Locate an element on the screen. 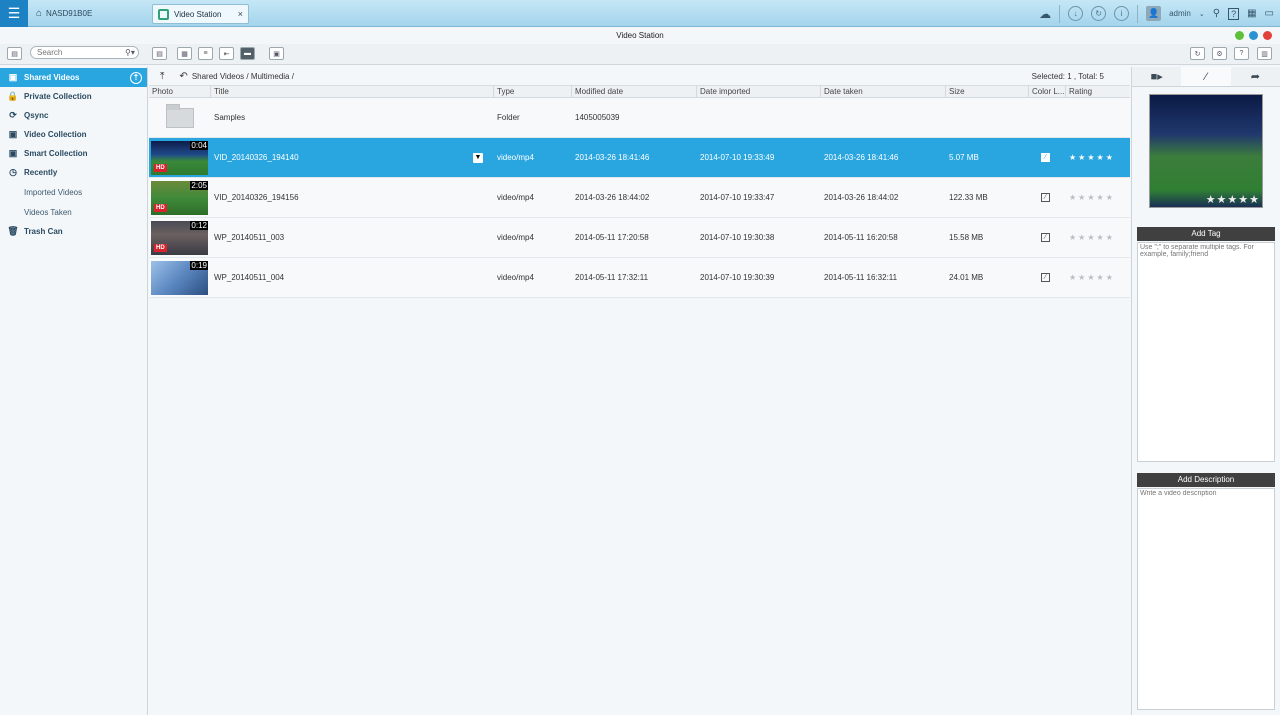 The width and height of the screenshot is (1280, 715). add-description-header: Add Description is located at coordinates (1206, 480).